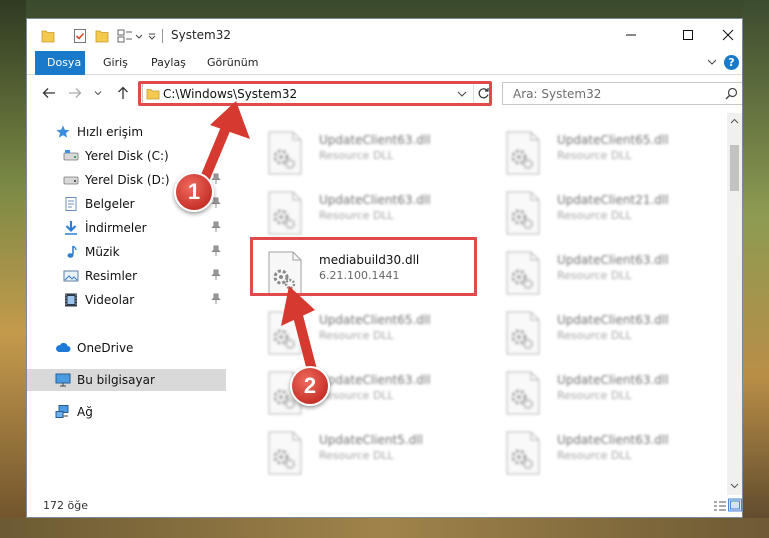 This screenshot has width=769, height=538. I want to click on network-icon, so click(62, 411).